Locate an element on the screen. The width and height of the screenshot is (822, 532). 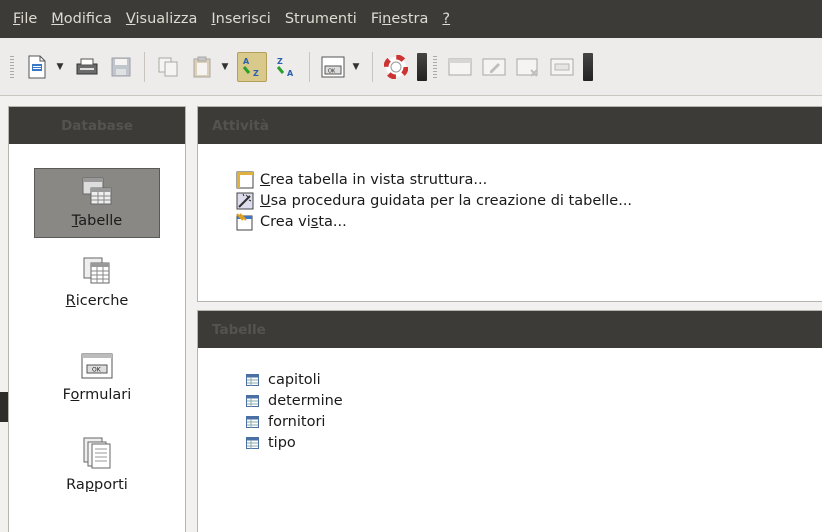
copy-icon is located at coordinates (168, 67).